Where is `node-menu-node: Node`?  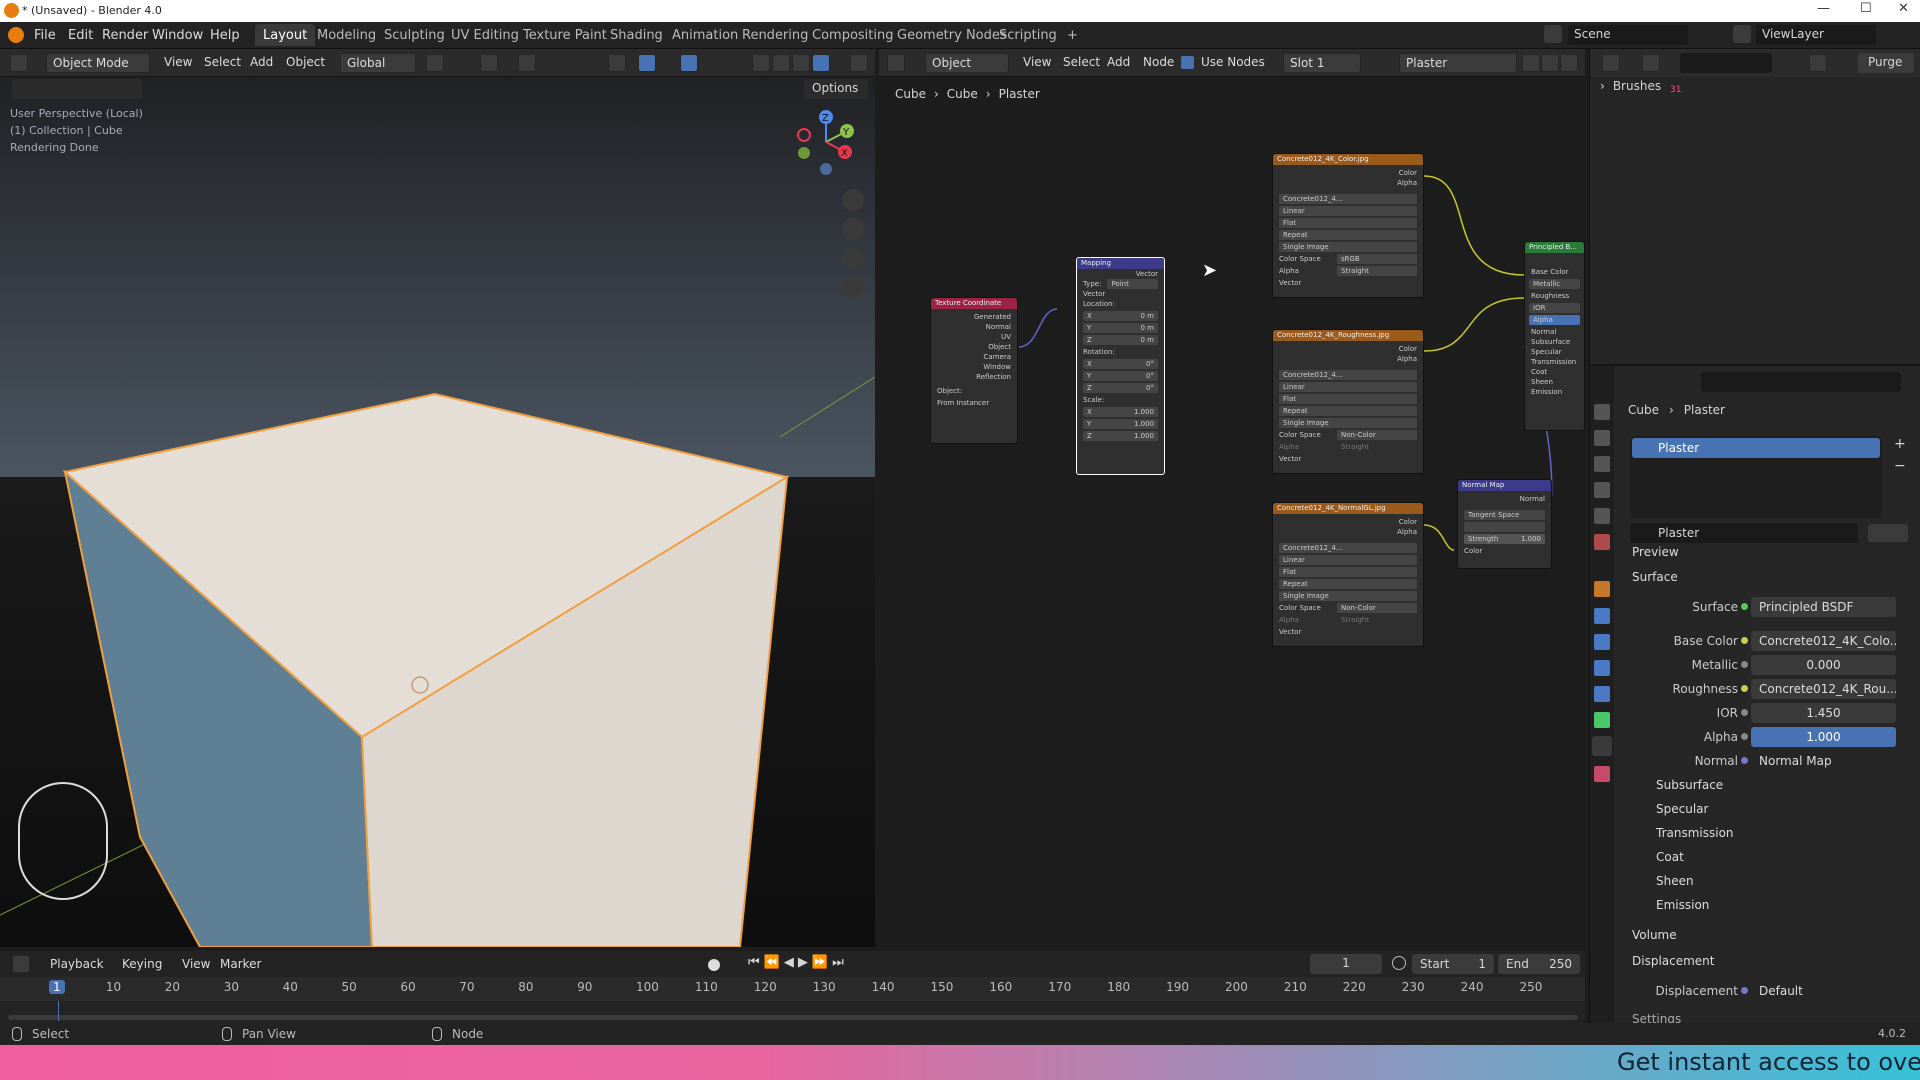 node-menu-node: Node is located at coordinates (1158, 63).